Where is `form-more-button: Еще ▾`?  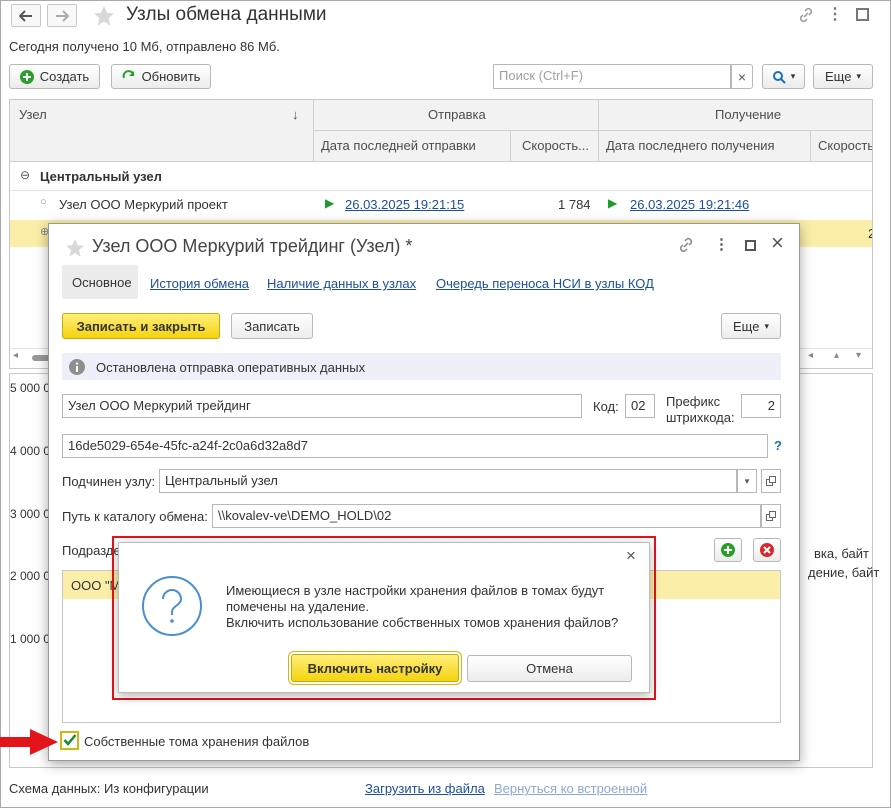 form-more-button: Еще ▾ is located at coordinates (751, 326).